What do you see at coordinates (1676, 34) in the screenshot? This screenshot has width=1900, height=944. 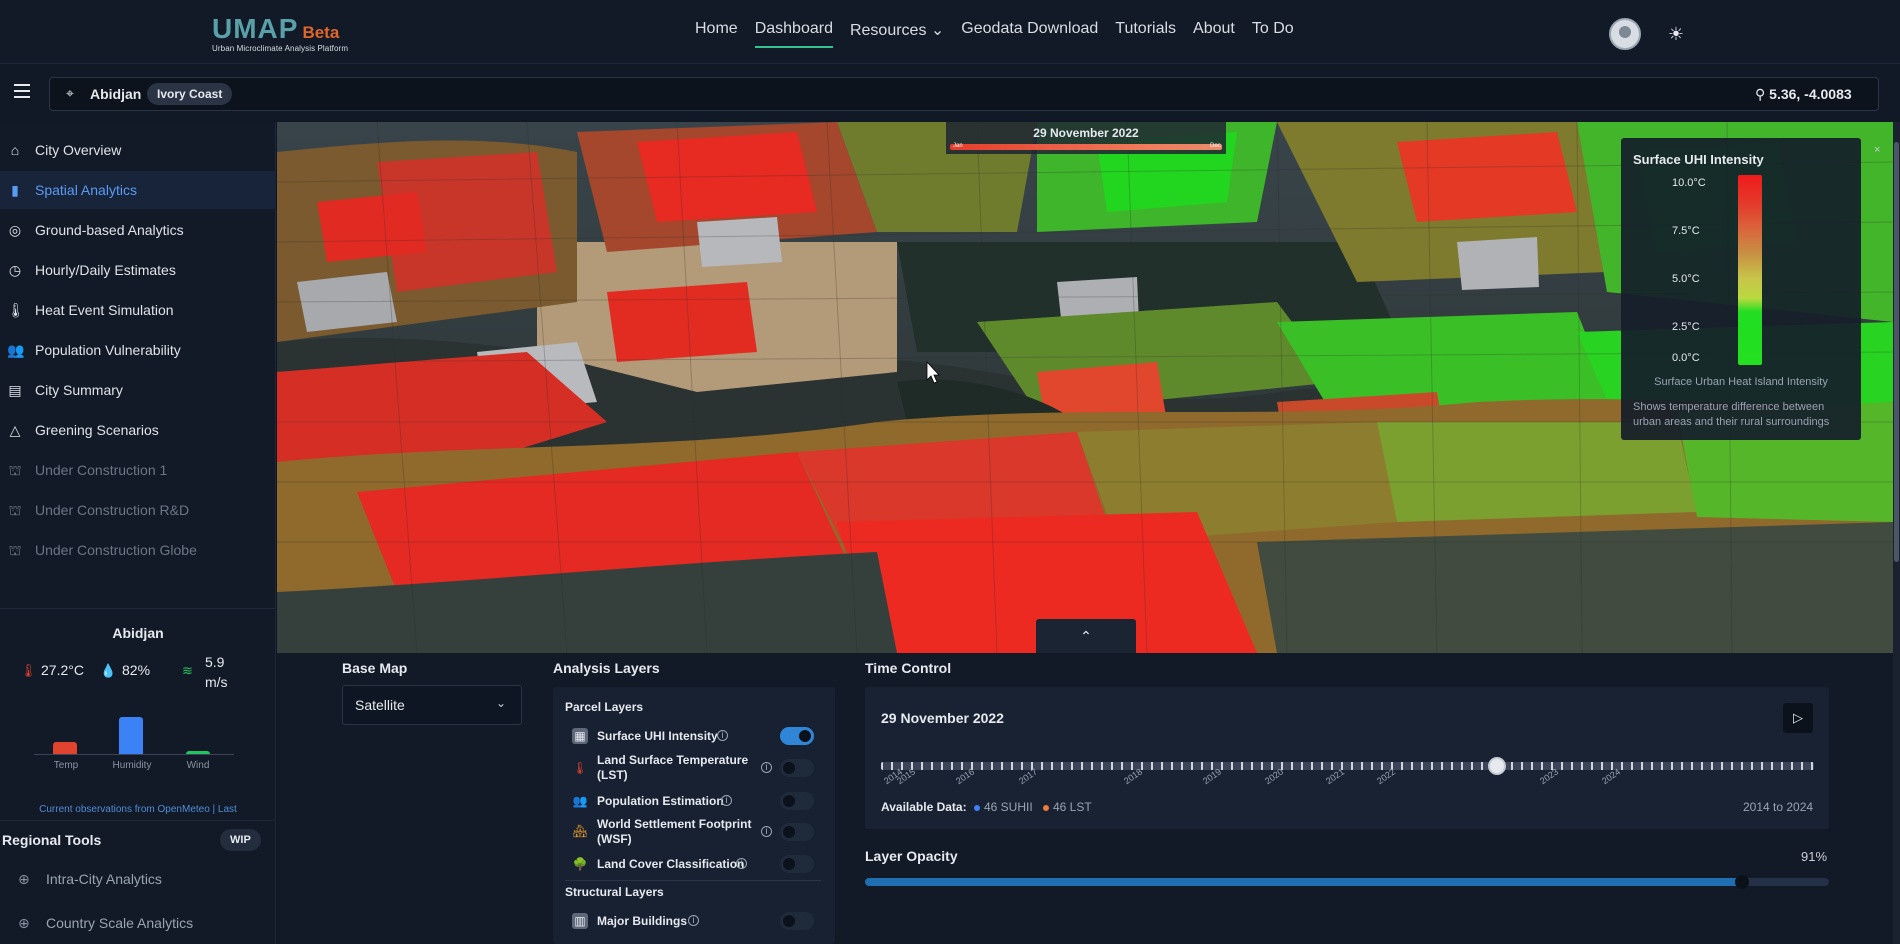 I see `theme-toggle-sun-icon: ☀` at bounding box center [1676, 34].